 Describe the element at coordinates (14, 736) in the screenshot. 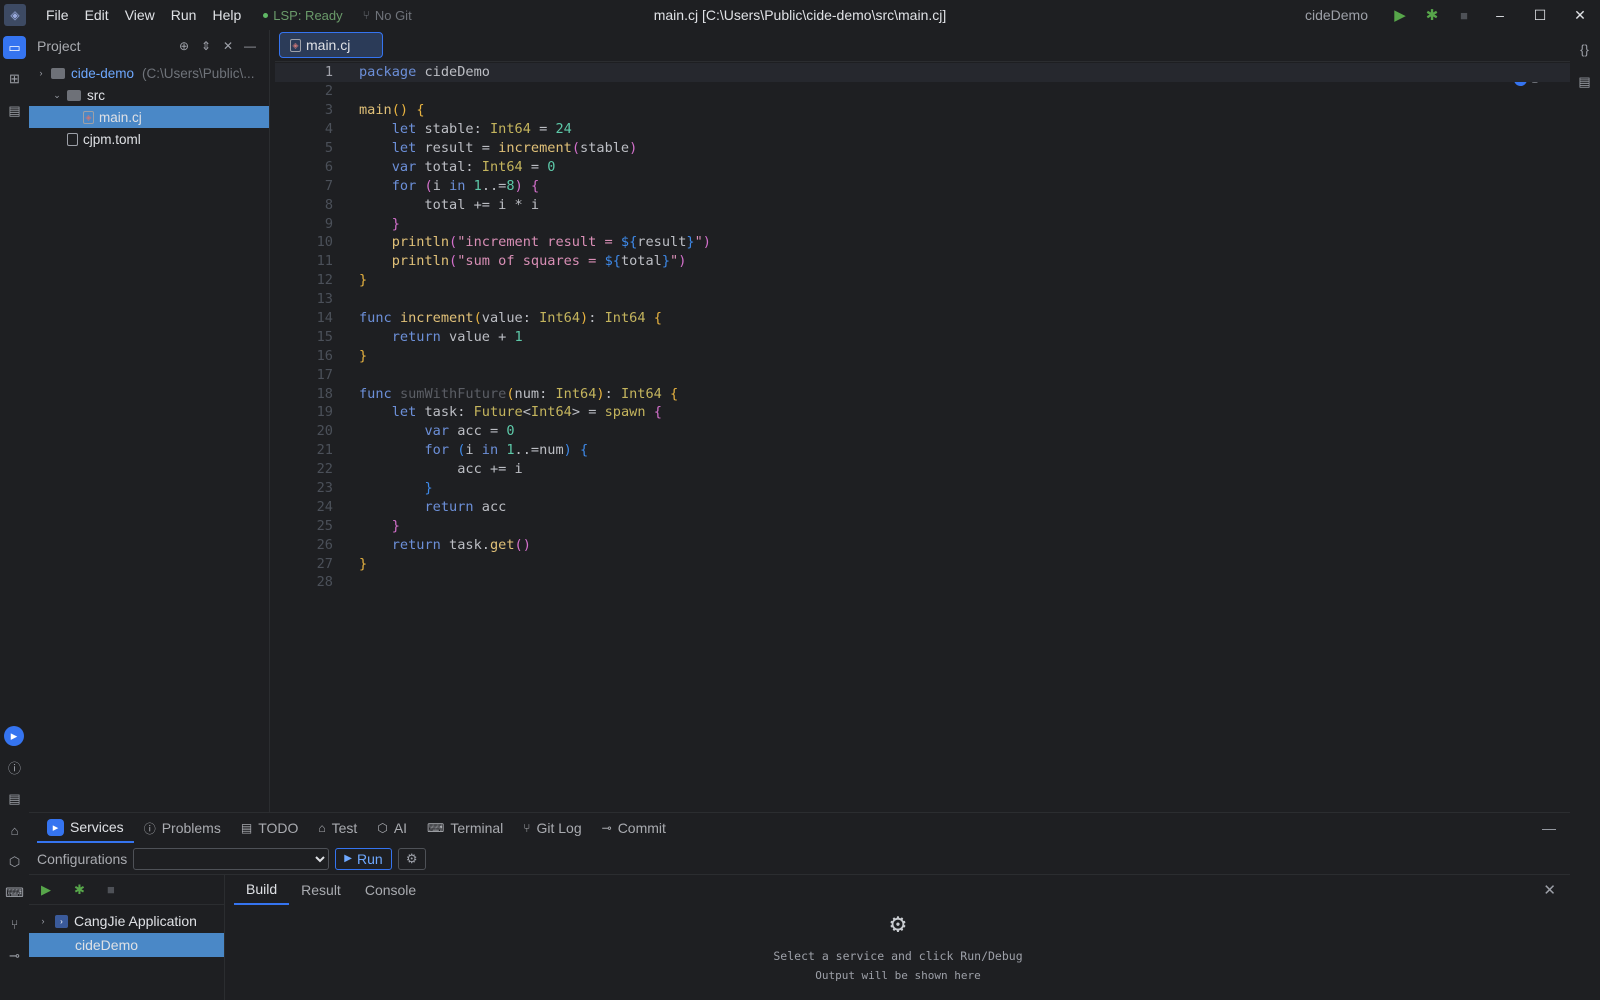

I see `services-icon: ▸` at that location.